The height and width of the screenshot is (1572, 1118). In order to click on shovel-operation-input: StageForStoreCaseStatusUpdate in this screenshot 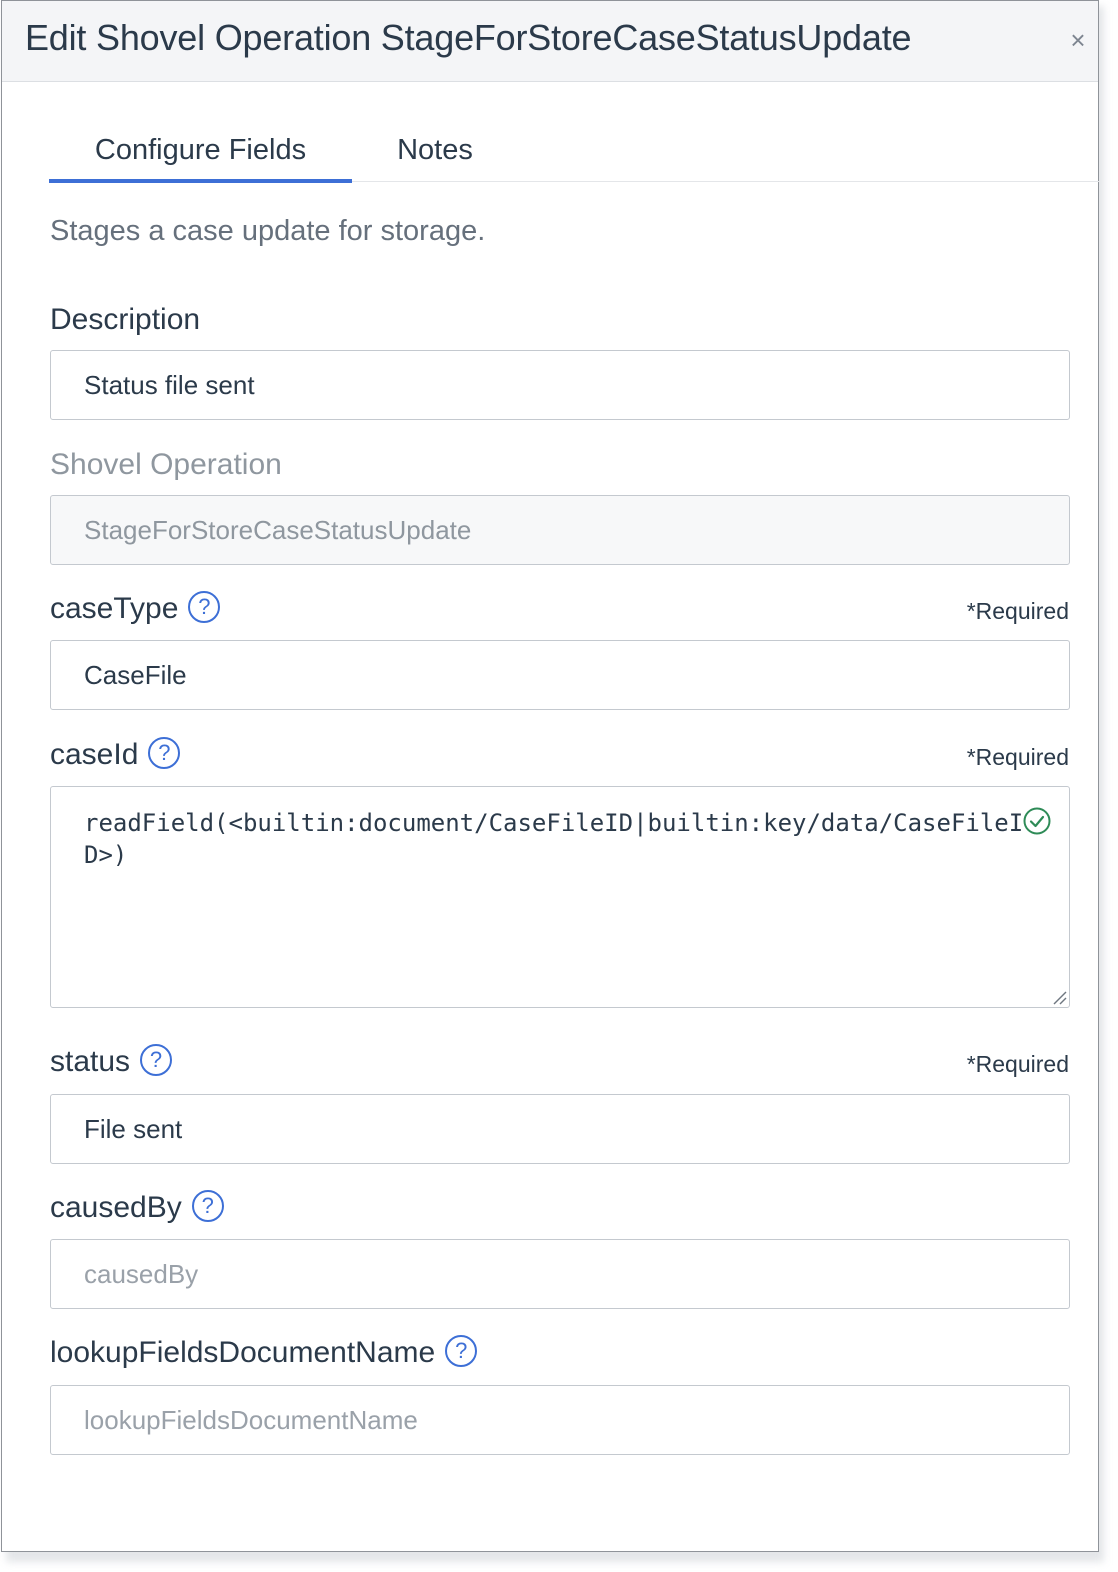, I will do `click(560, 530)`.